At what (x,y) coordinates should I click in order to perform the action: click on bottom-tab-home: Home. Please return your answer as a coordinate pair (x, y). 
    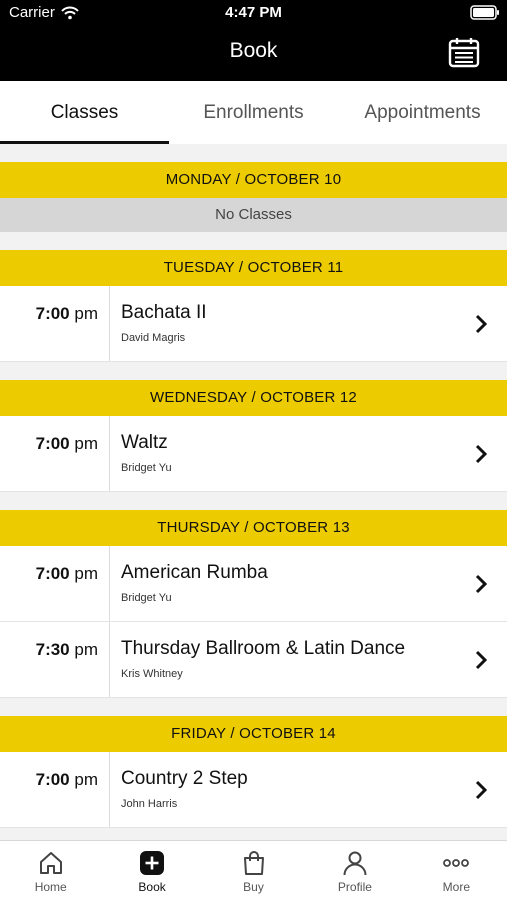
    Looking at the image, I should click on (50, 870).